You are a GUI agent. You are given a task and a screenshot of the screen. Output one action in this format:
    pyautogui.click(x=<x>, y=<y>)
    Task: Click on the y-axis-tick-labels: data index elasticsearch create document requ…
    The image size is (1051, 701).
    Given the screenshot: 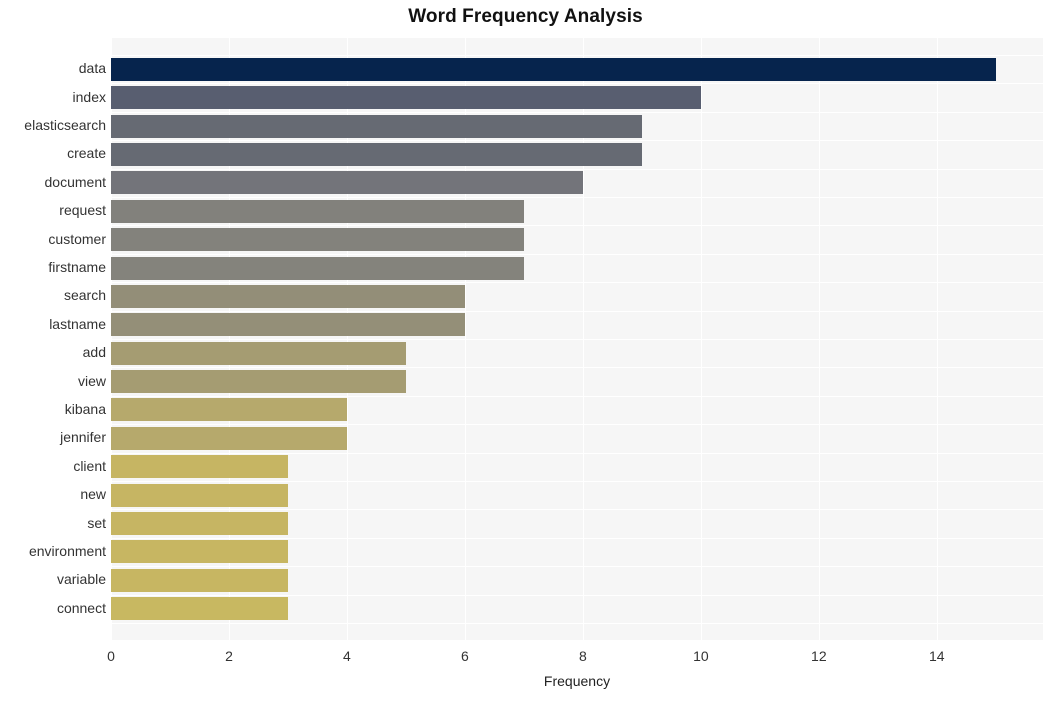 What is the action you would take?
    pyautogui.click(x=53, y=339)
    